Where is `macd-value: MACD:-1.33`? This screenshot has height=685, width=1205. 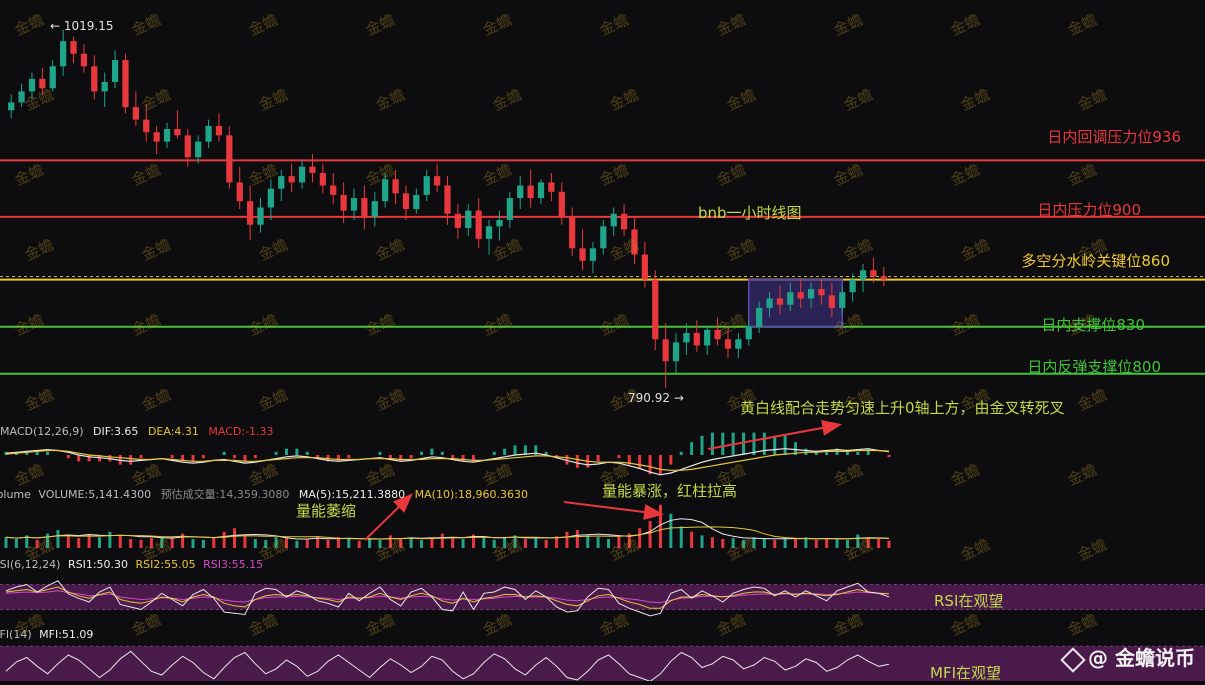 macd-value: MACD:-1.33 is located at coordinates (241, 431).